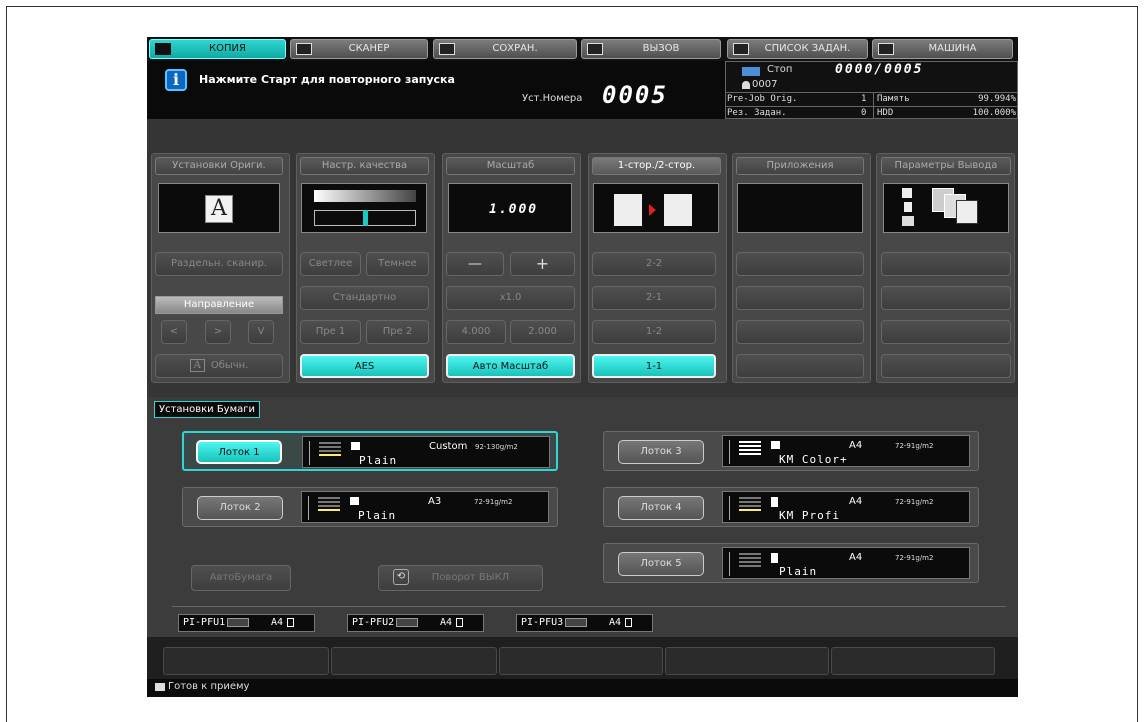  I want to click on tray-2: Лоток 2 A3 72-91g/m2 Plain, so click(370, 507).